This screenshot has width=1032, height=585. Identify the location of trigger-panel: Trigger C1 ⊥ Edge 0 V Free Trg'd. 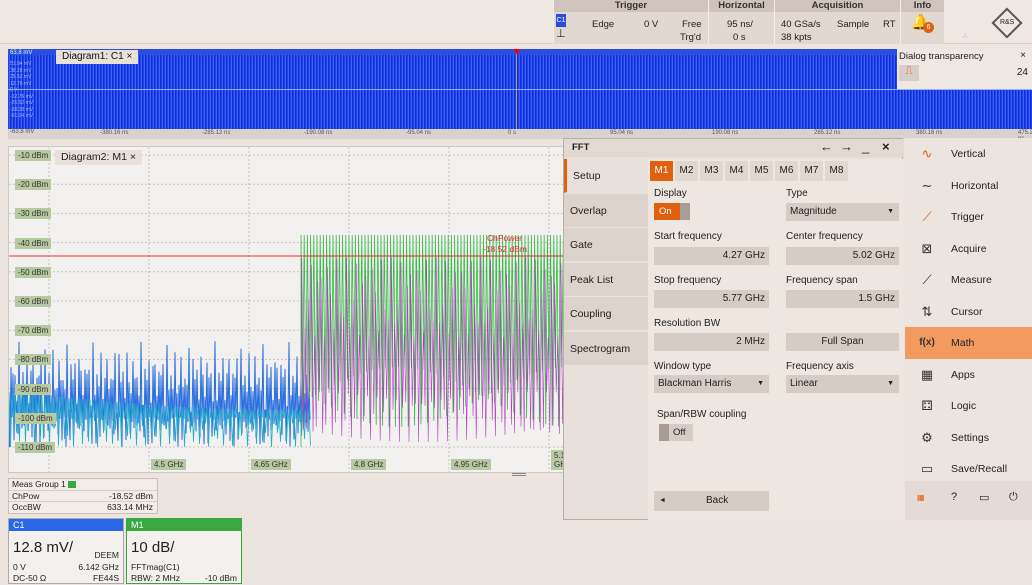
(630, 22).